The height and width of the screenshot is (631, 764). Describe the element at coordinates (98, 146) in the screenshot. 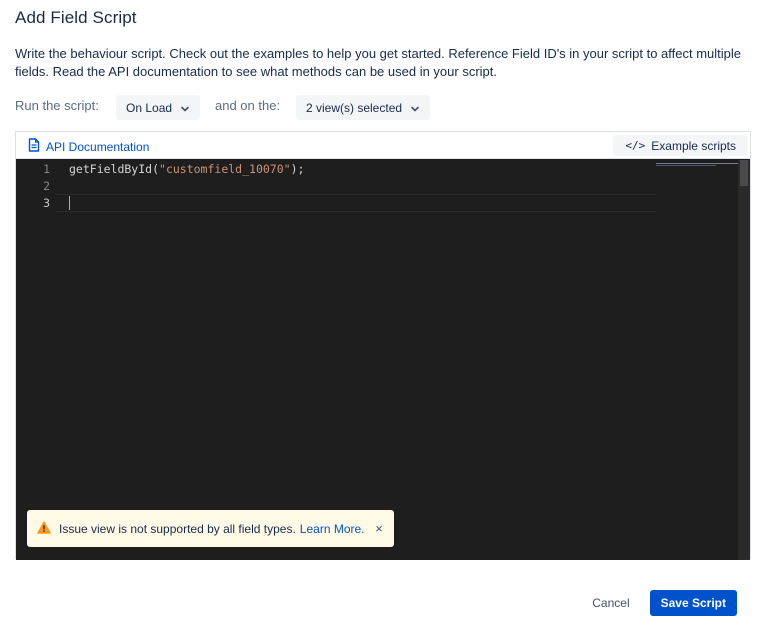

I see `api-documentation-label: API Documentation` at that location.